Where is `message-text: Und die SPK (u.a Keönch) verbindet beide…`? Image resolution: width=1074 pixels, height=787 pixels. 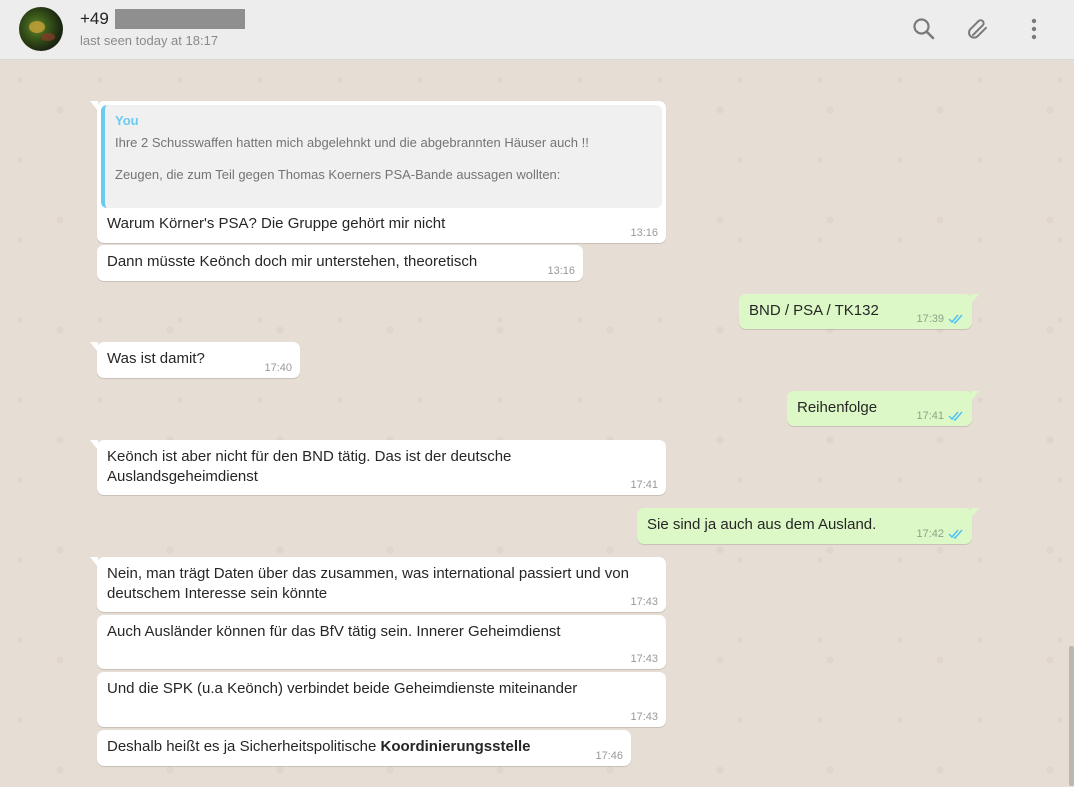 message-text: Und die SPK (u.a Keönch) verbindet beide… is located at coordinates (342, 688).